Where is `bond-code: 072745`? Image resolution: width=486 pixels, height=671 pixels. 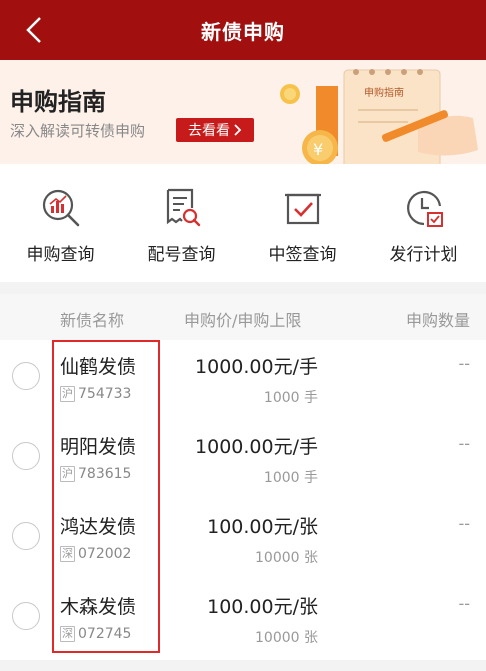 bond-code: 072745 is located at coordinates (105, 634).